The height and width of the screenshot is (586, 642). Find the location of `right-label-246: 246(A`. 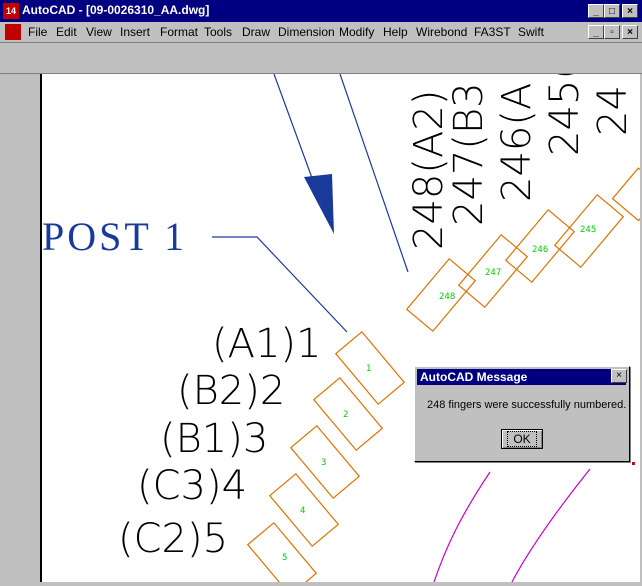

right-label-246: 246(A is located at coordinates (517, 142).